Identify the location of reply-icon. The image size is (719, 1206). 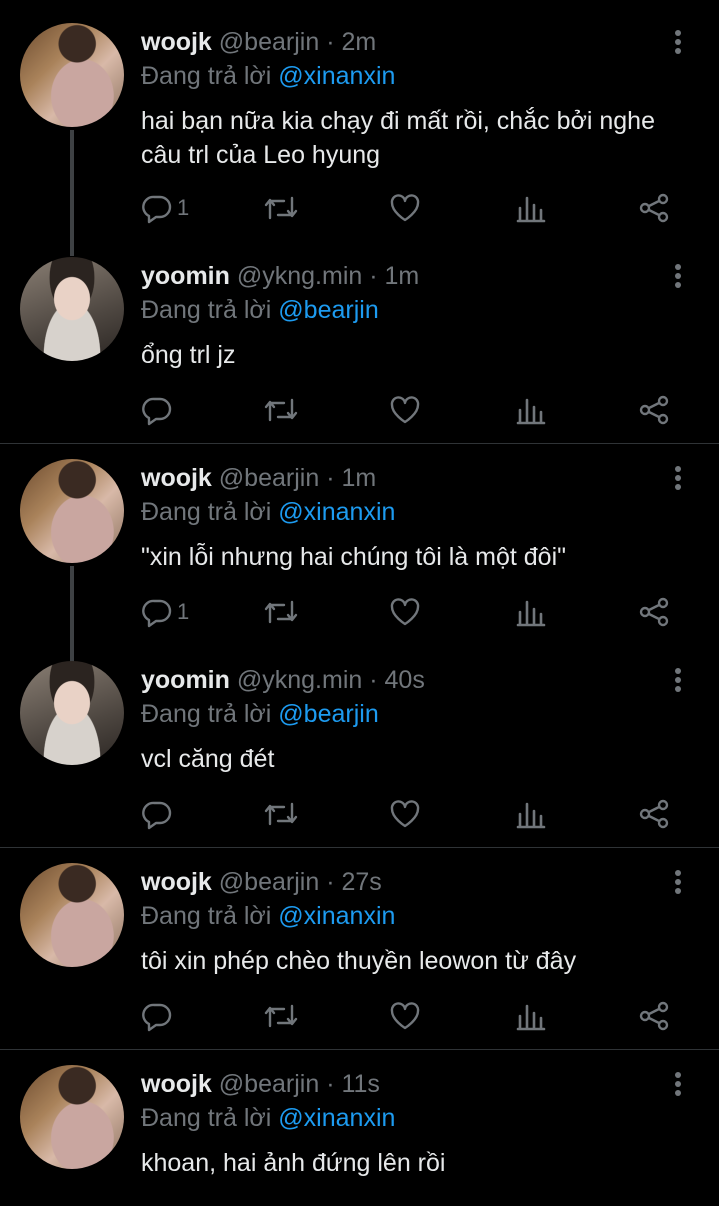
(157, 411).